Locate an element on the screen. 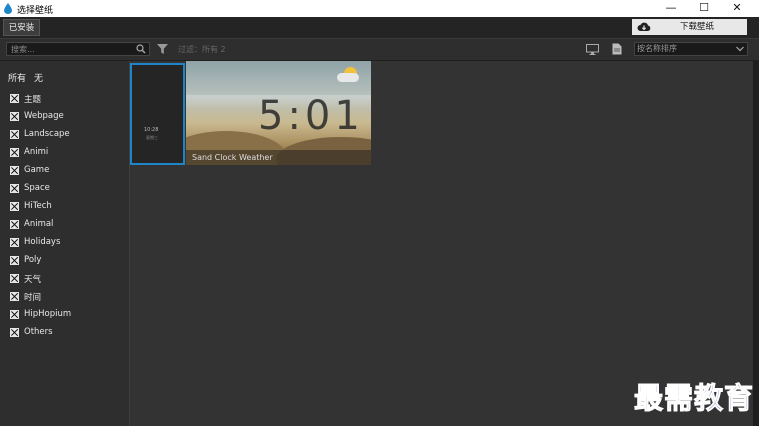  wallpaper-title: Sand Clock Weather is located at coordinates (232, 157).